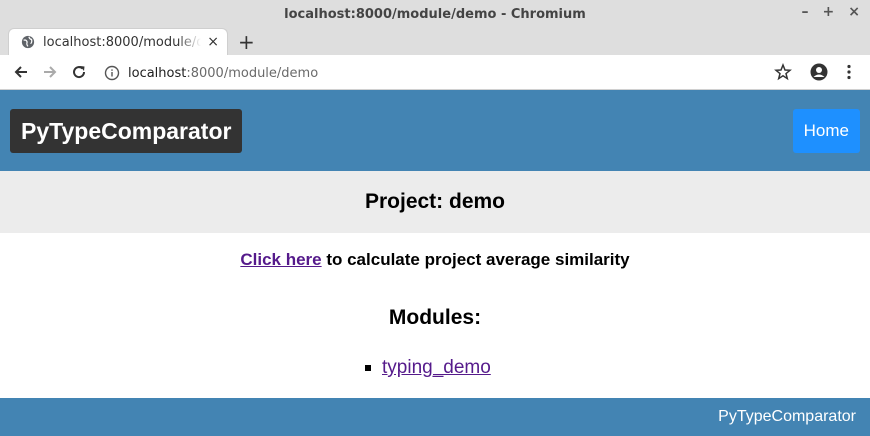  What do you see at coordinates (787, 416) in the screenshot?
I see `footer-text: PyTypeComparator` at bounding box center [787, 416].